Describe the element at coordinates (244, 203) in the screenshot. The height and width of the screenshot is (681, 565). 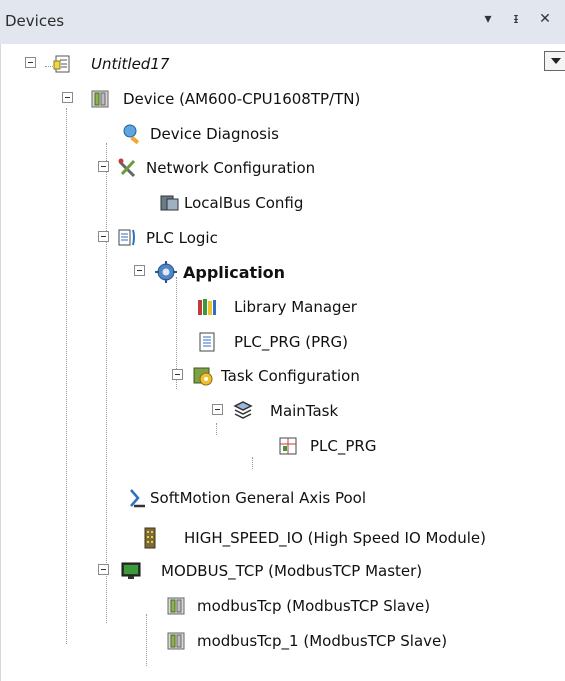
I see `tree-item-label: LocalBus Config` at that location.